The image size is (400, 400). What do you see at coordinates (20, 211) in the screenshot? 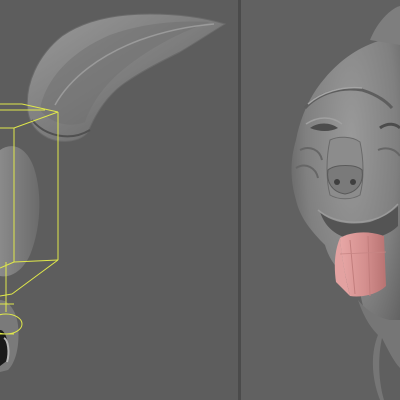
I see `head-mesh` at bounding box center [20, 211].